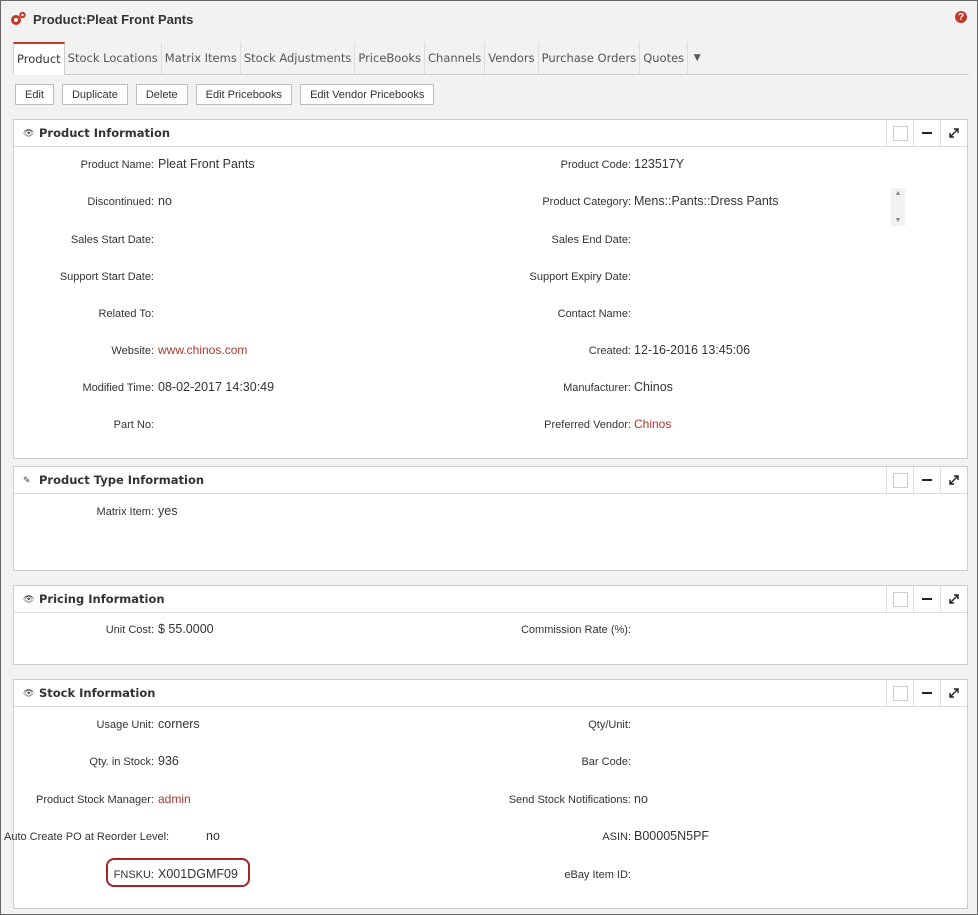  What do you see at coordinates (97, 693) in the screenshot?
I see `panel-title: Stock Information` at bounding box center [97, 693].